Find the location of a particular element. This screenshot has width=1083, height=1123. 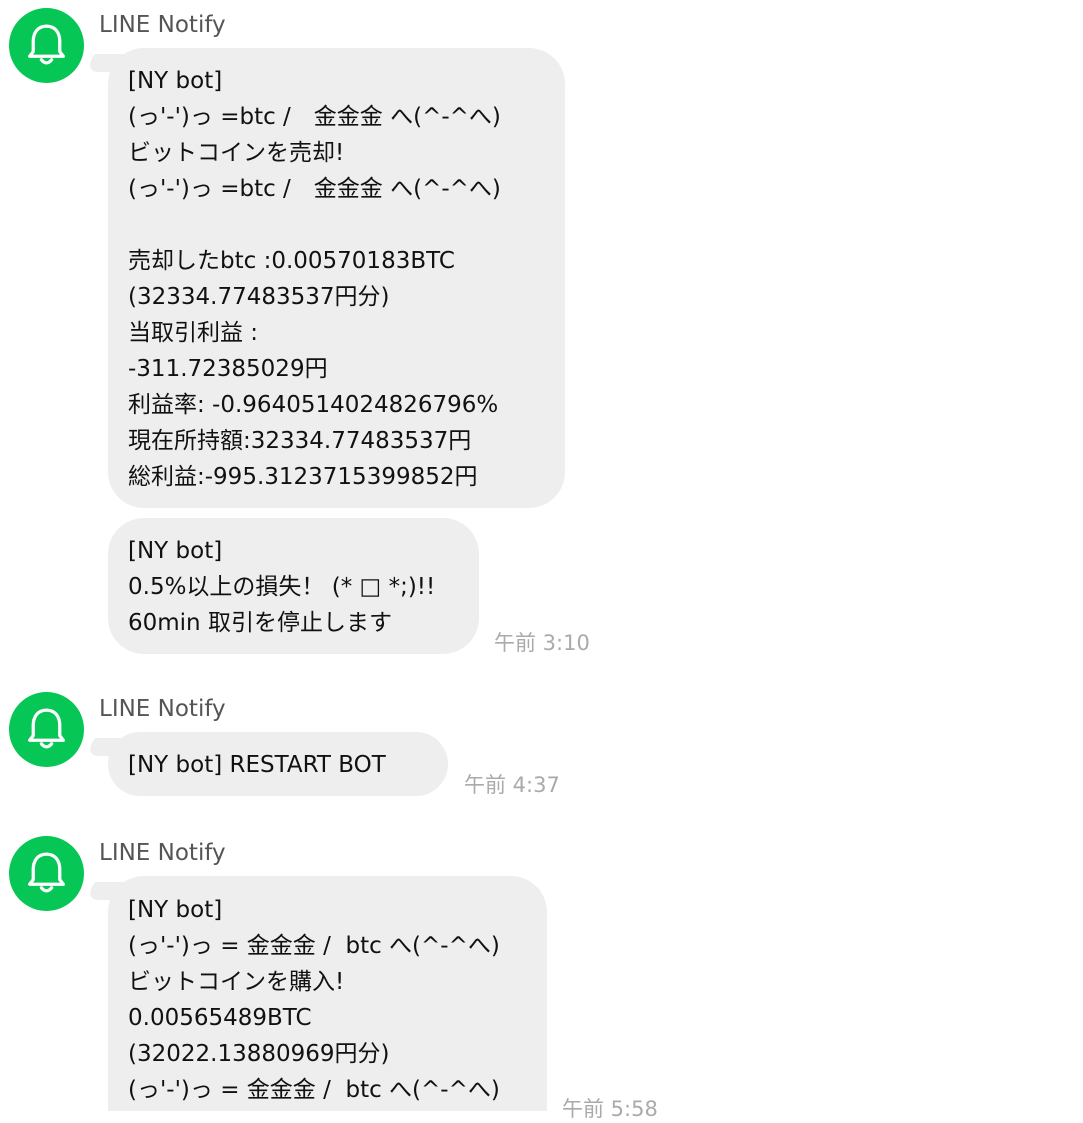

message-line: 0.5%以上の損失！ (* □ *;)!! is located at coordinates (282, 587).